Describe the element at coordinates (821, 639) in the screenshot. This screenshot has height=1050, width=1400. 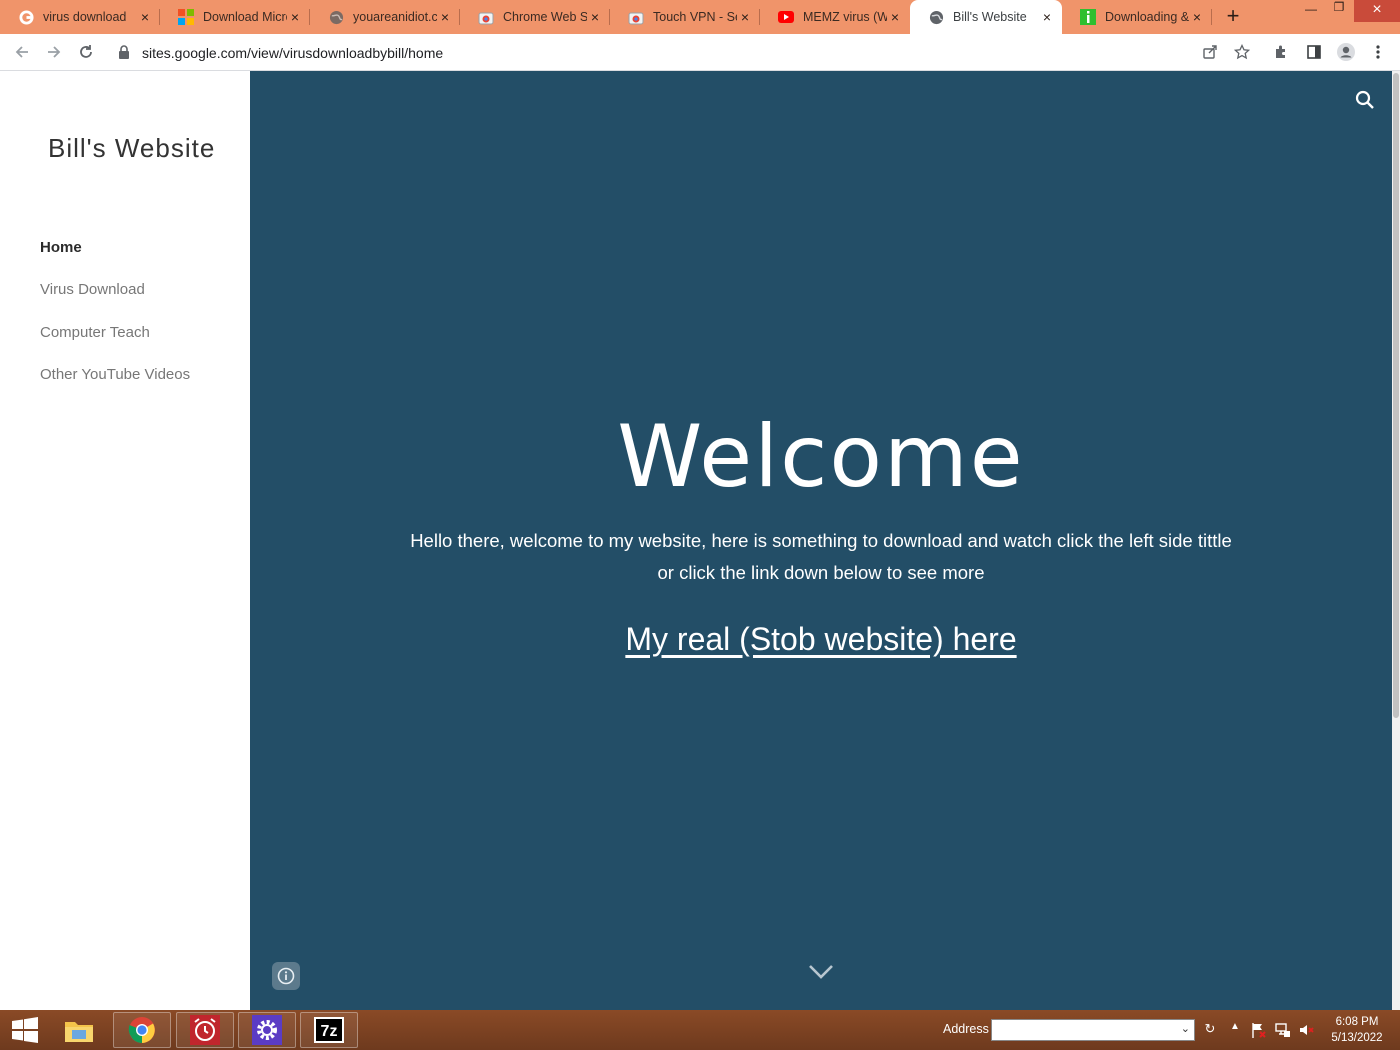
I see `real-website-link: My real (Stob website) here` at that location.